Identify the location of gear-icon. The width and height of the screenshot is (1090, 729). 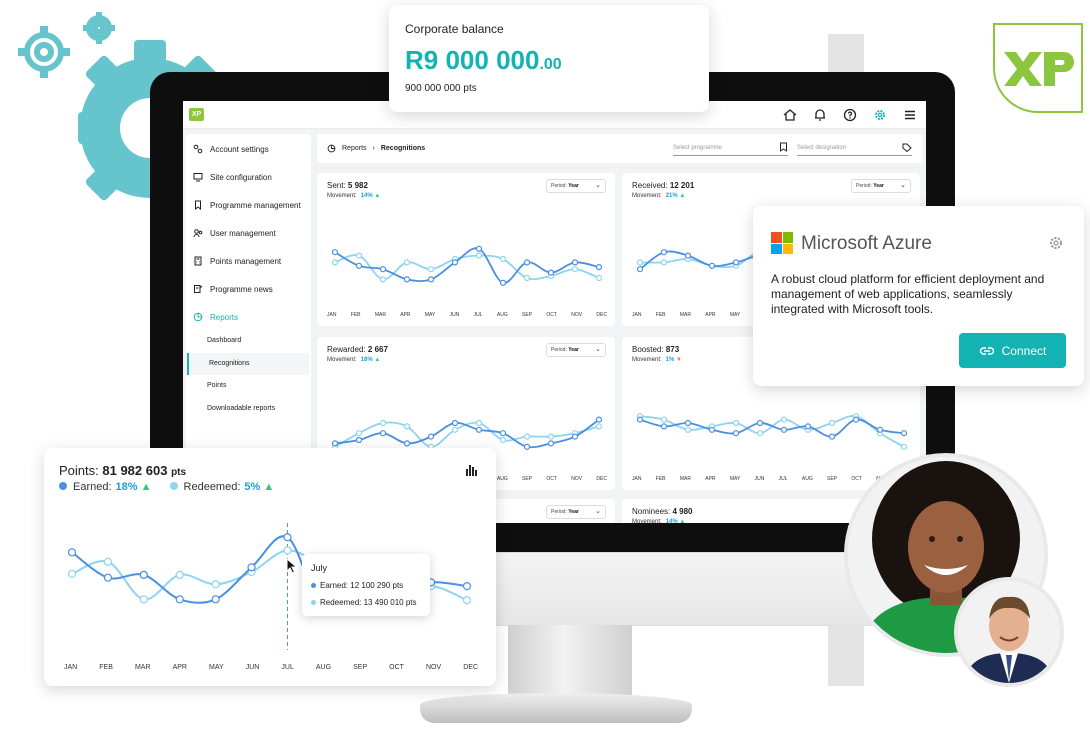
(1056, 243).